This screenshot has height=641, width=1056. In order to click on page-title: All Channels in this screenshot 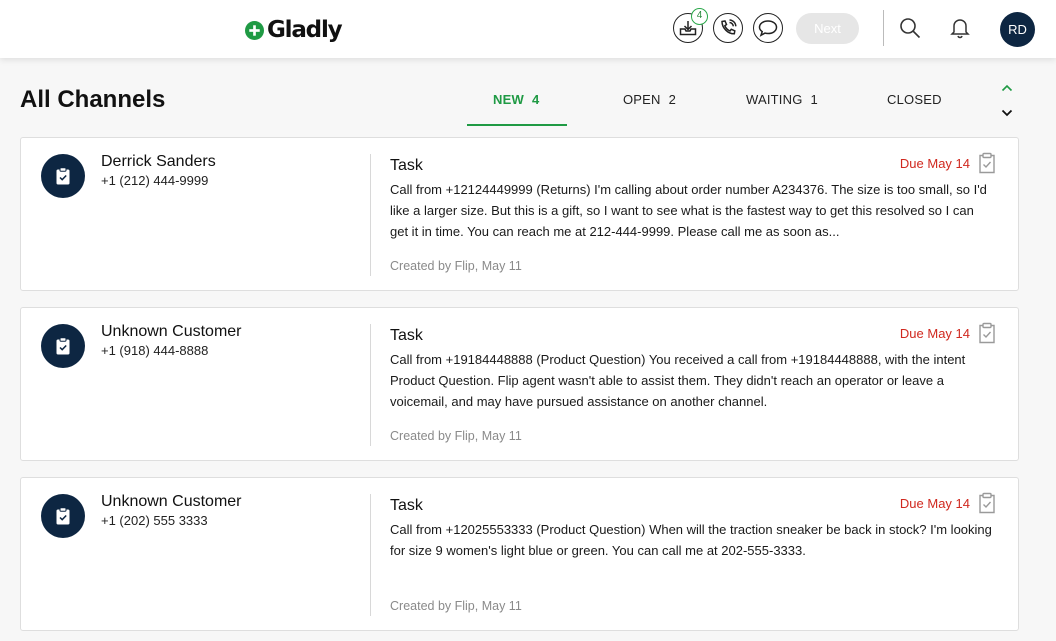, I will do `click(93, 99)`.